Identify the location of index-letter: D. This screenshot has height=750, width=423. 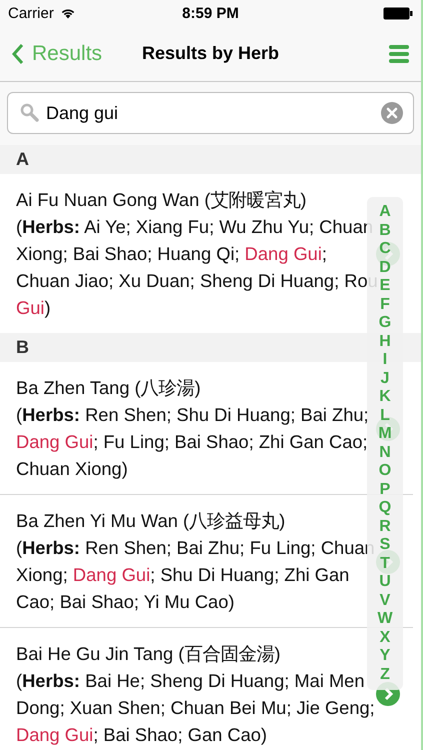
(385, 267).